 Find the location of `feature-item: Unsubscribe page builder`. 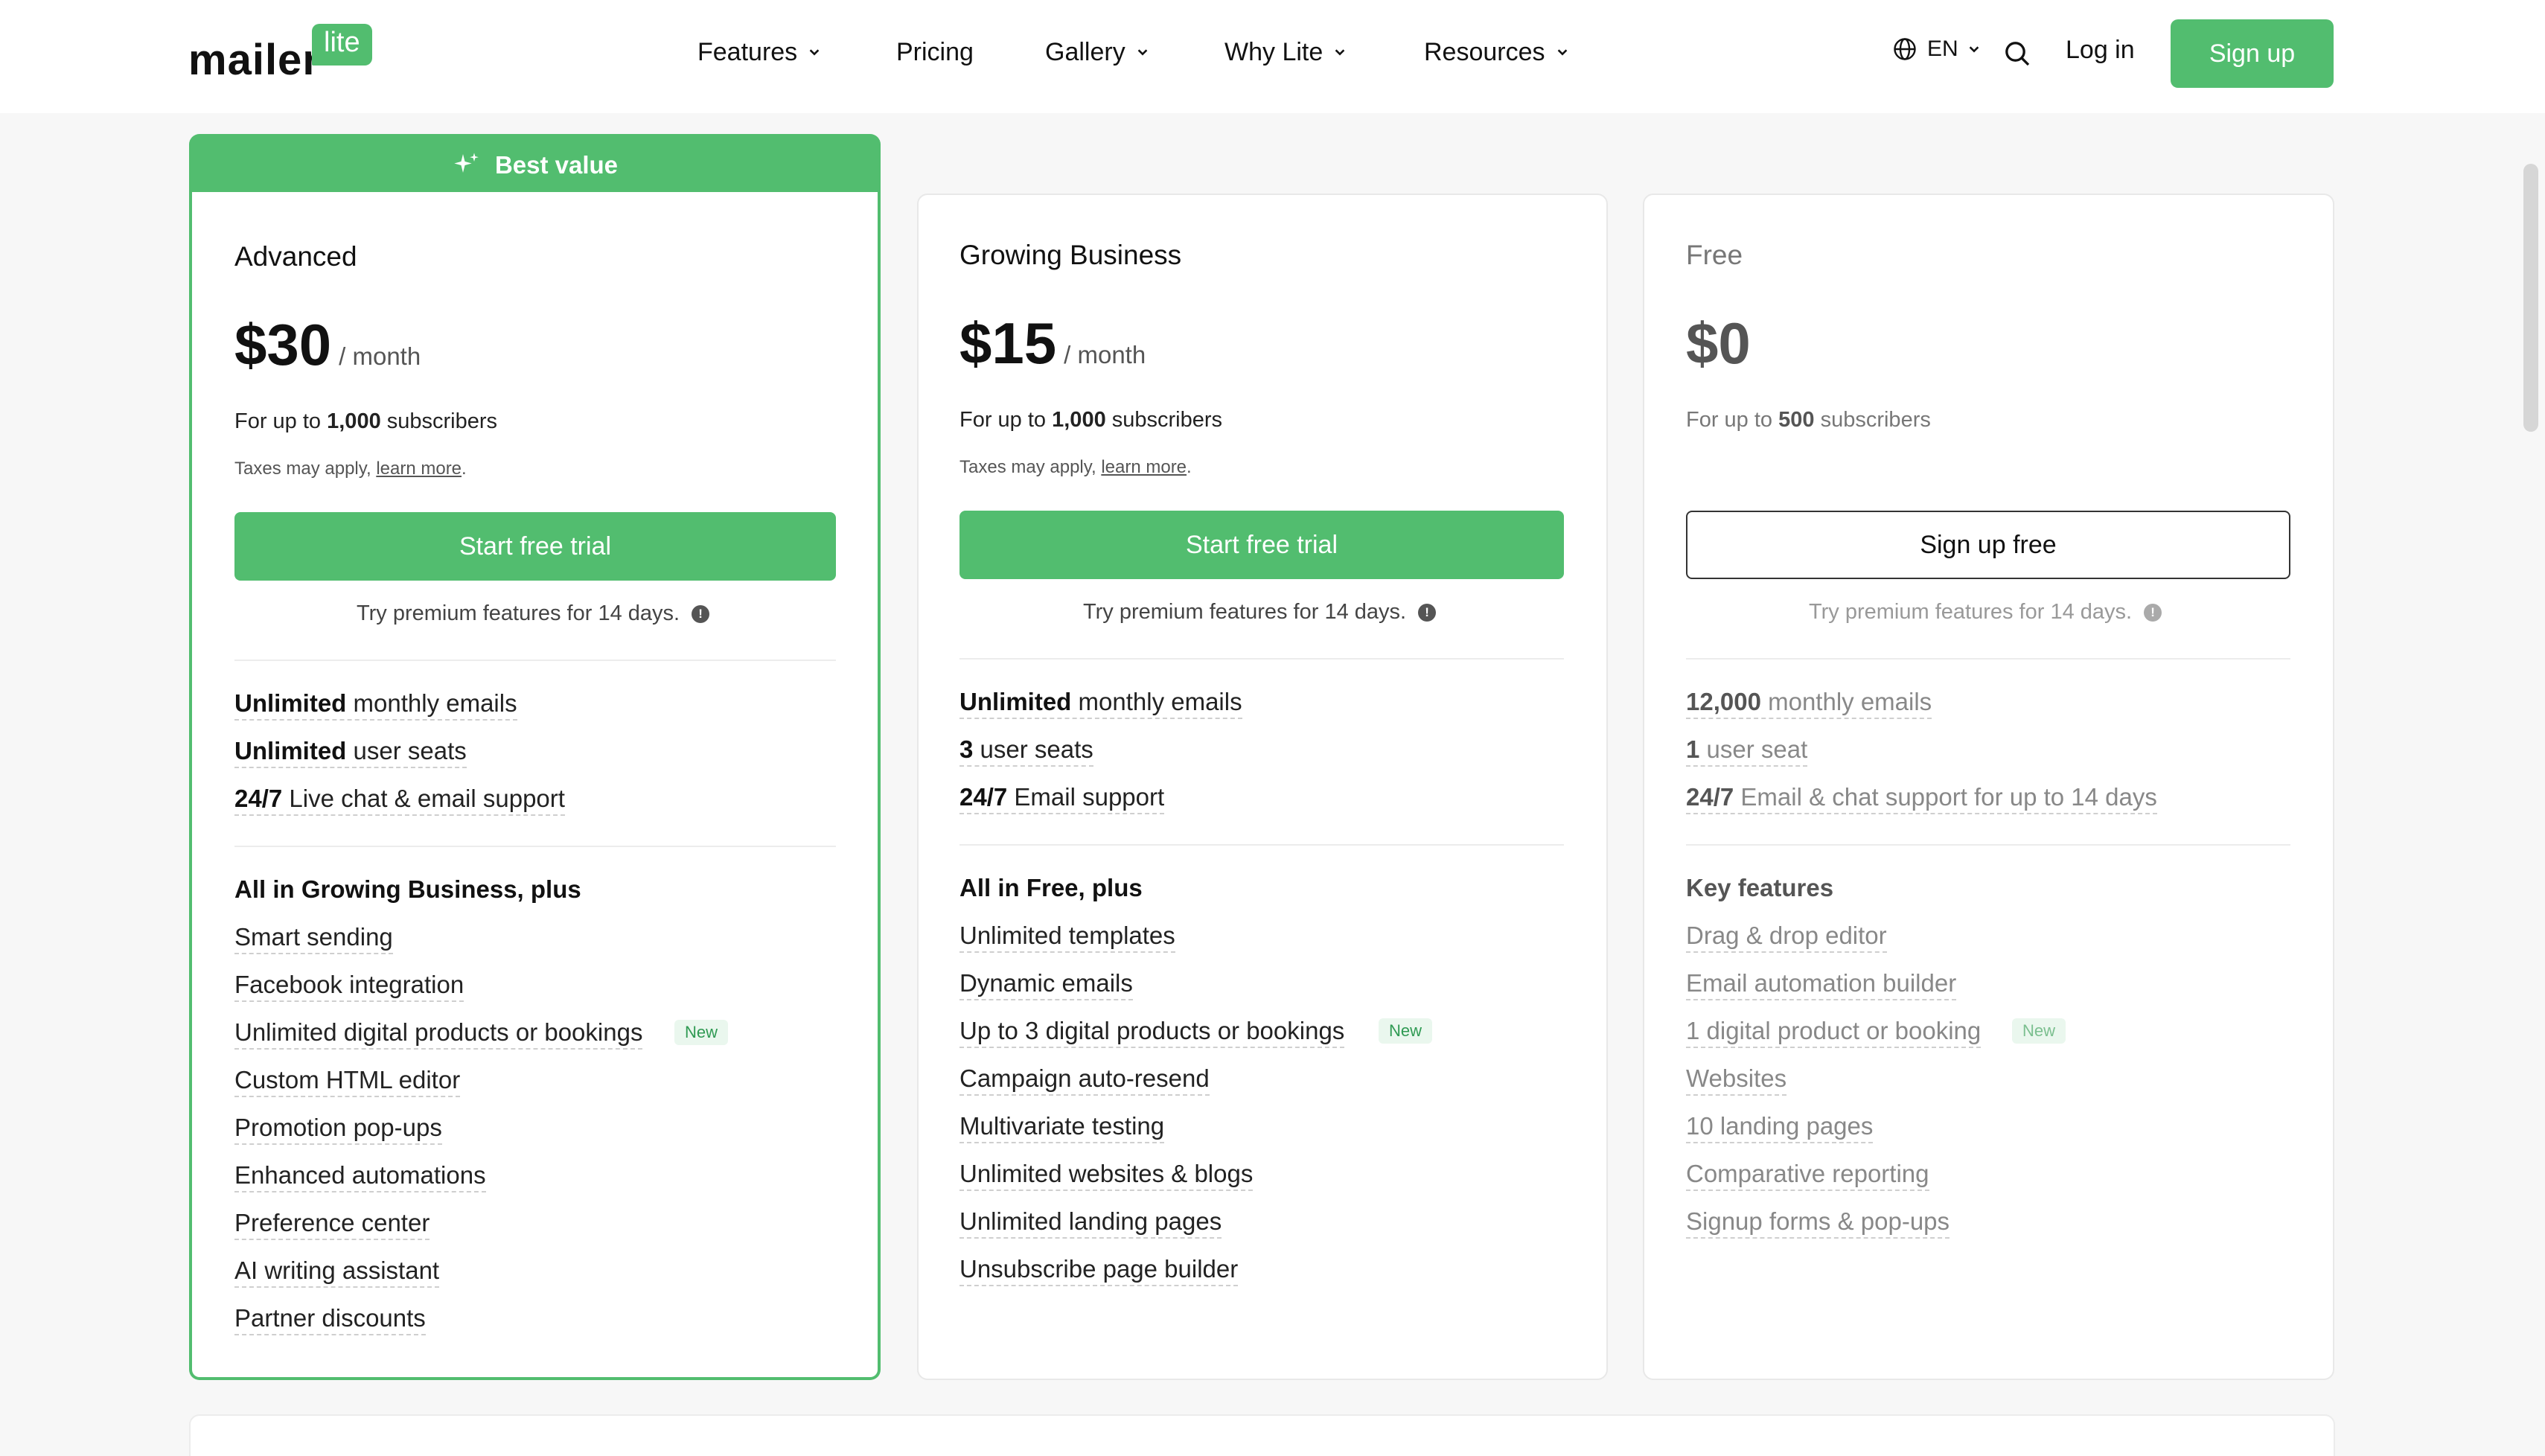

feature-item: Unsubscribe page builder is located at coordinates (1099, 1270).